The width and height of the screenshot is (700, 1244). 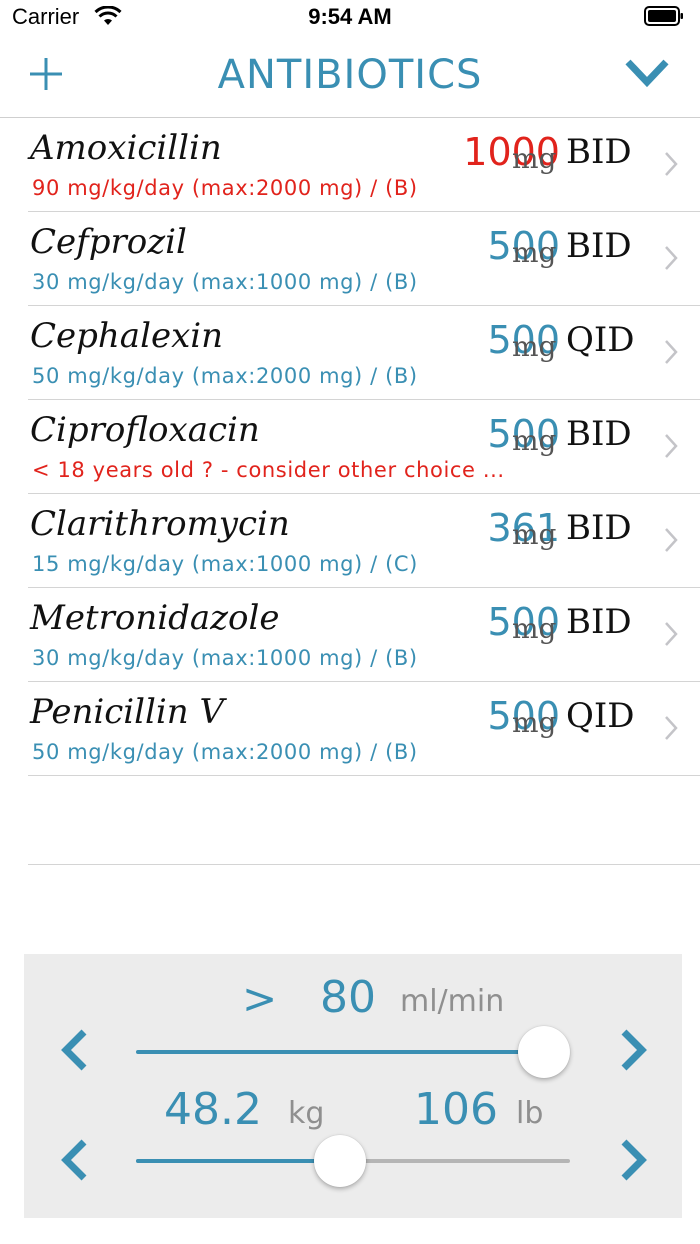 I want to click on weight-kg-value: 48.2, so click(x=213, y=1109).